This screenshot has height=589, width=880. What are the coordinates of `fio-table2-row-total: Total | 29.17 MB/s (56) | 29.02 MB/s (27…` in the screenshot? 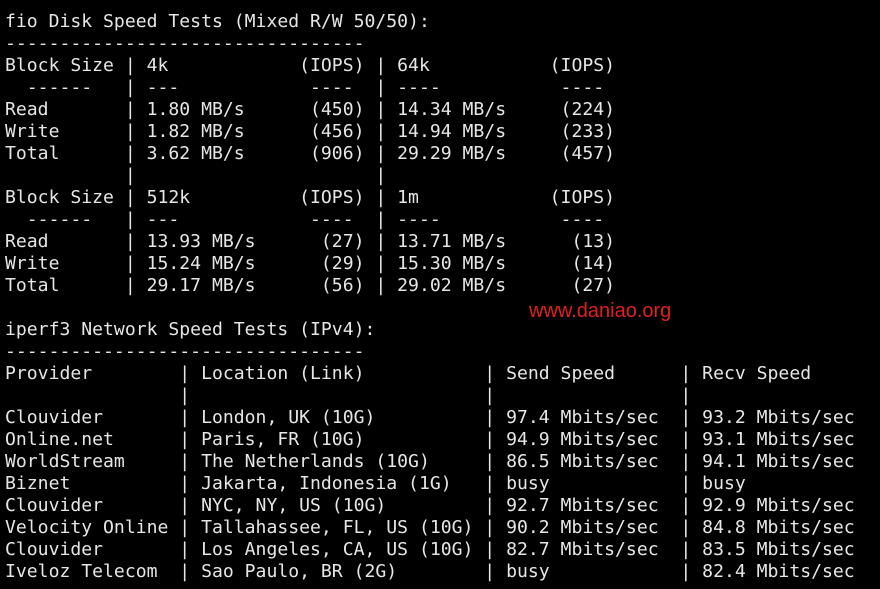 It's located at (310, 285).